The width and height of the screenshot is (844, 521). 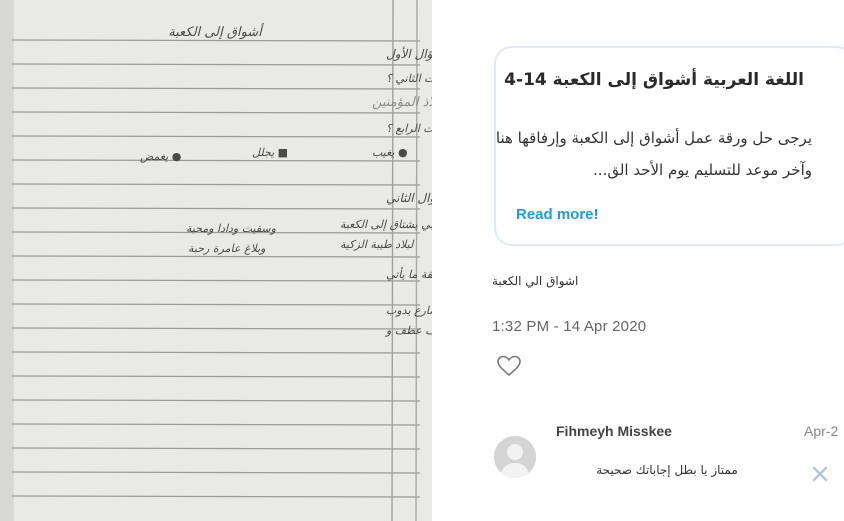 What do you see at coordinates (226, 248) in the screenshot?
I see `hw-q2-left-2: وبلاغ عامرة رحبة` at bounding box center [226, 248].